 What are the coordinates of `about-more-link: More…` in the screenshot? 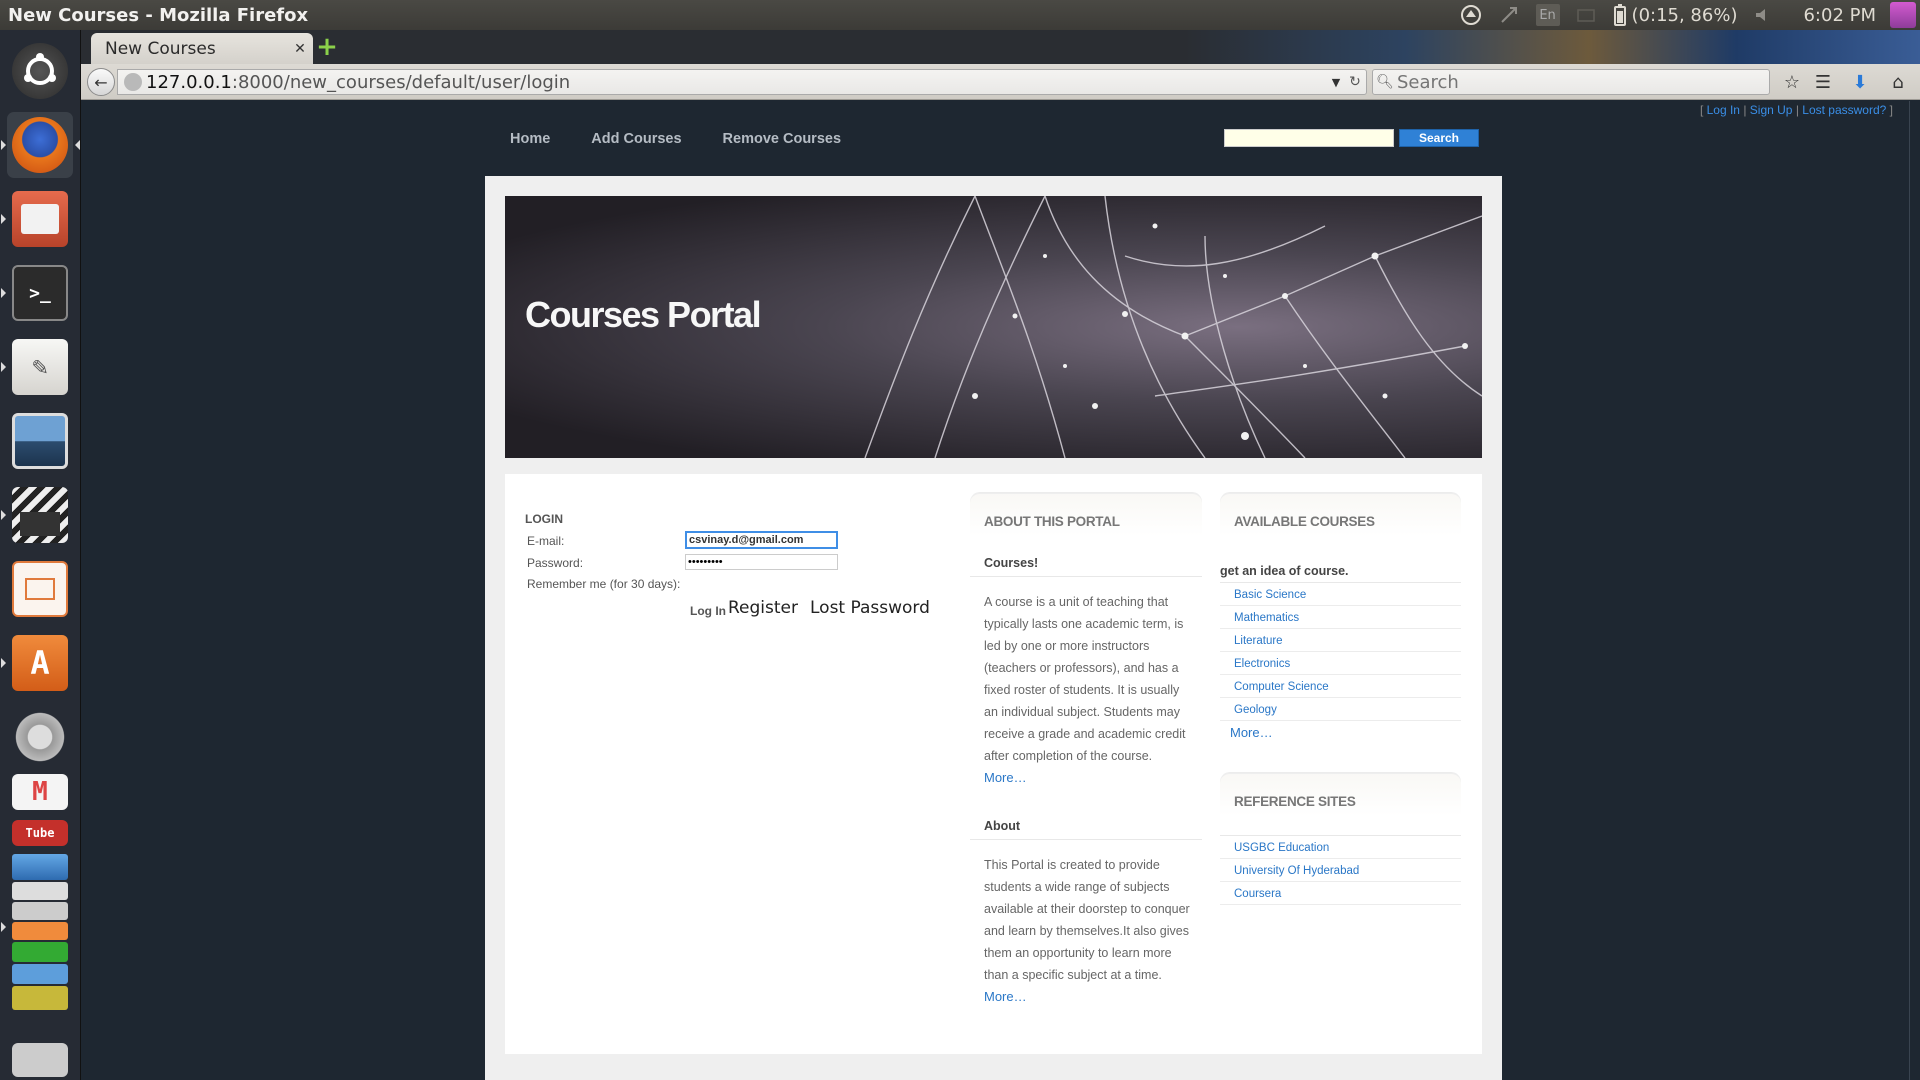 It's located at (1005, 996).